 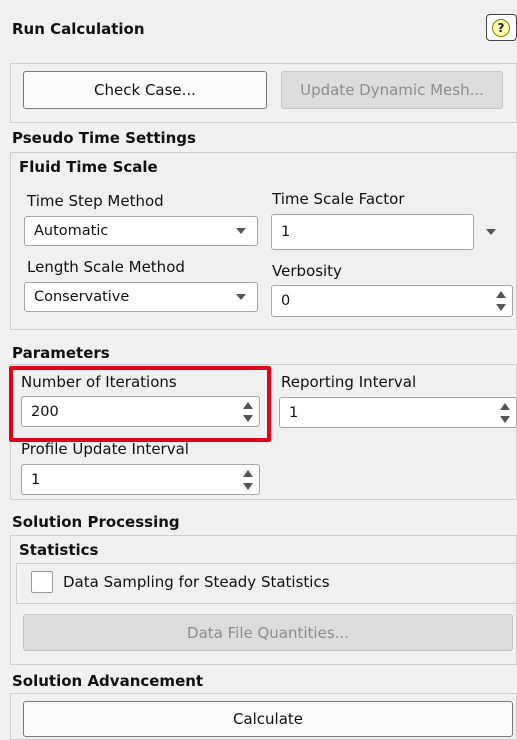 What do you see at coordinates (108, 681) in the screenshot?
I see `solution-advancement-header: Solution Advancement` at bounding box center [108, 681].